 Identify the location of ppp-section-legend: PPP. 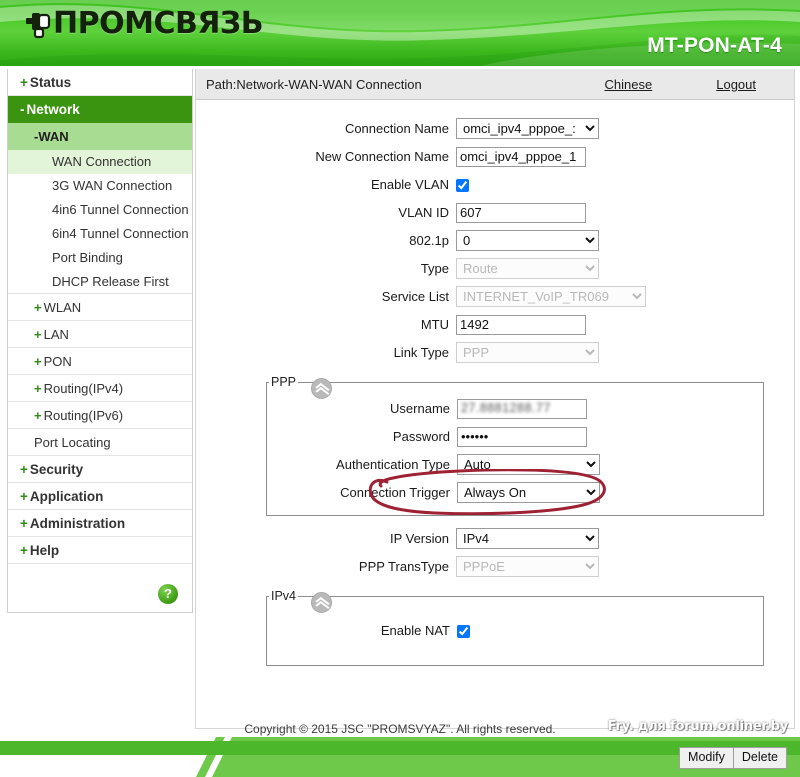
(284, 382).